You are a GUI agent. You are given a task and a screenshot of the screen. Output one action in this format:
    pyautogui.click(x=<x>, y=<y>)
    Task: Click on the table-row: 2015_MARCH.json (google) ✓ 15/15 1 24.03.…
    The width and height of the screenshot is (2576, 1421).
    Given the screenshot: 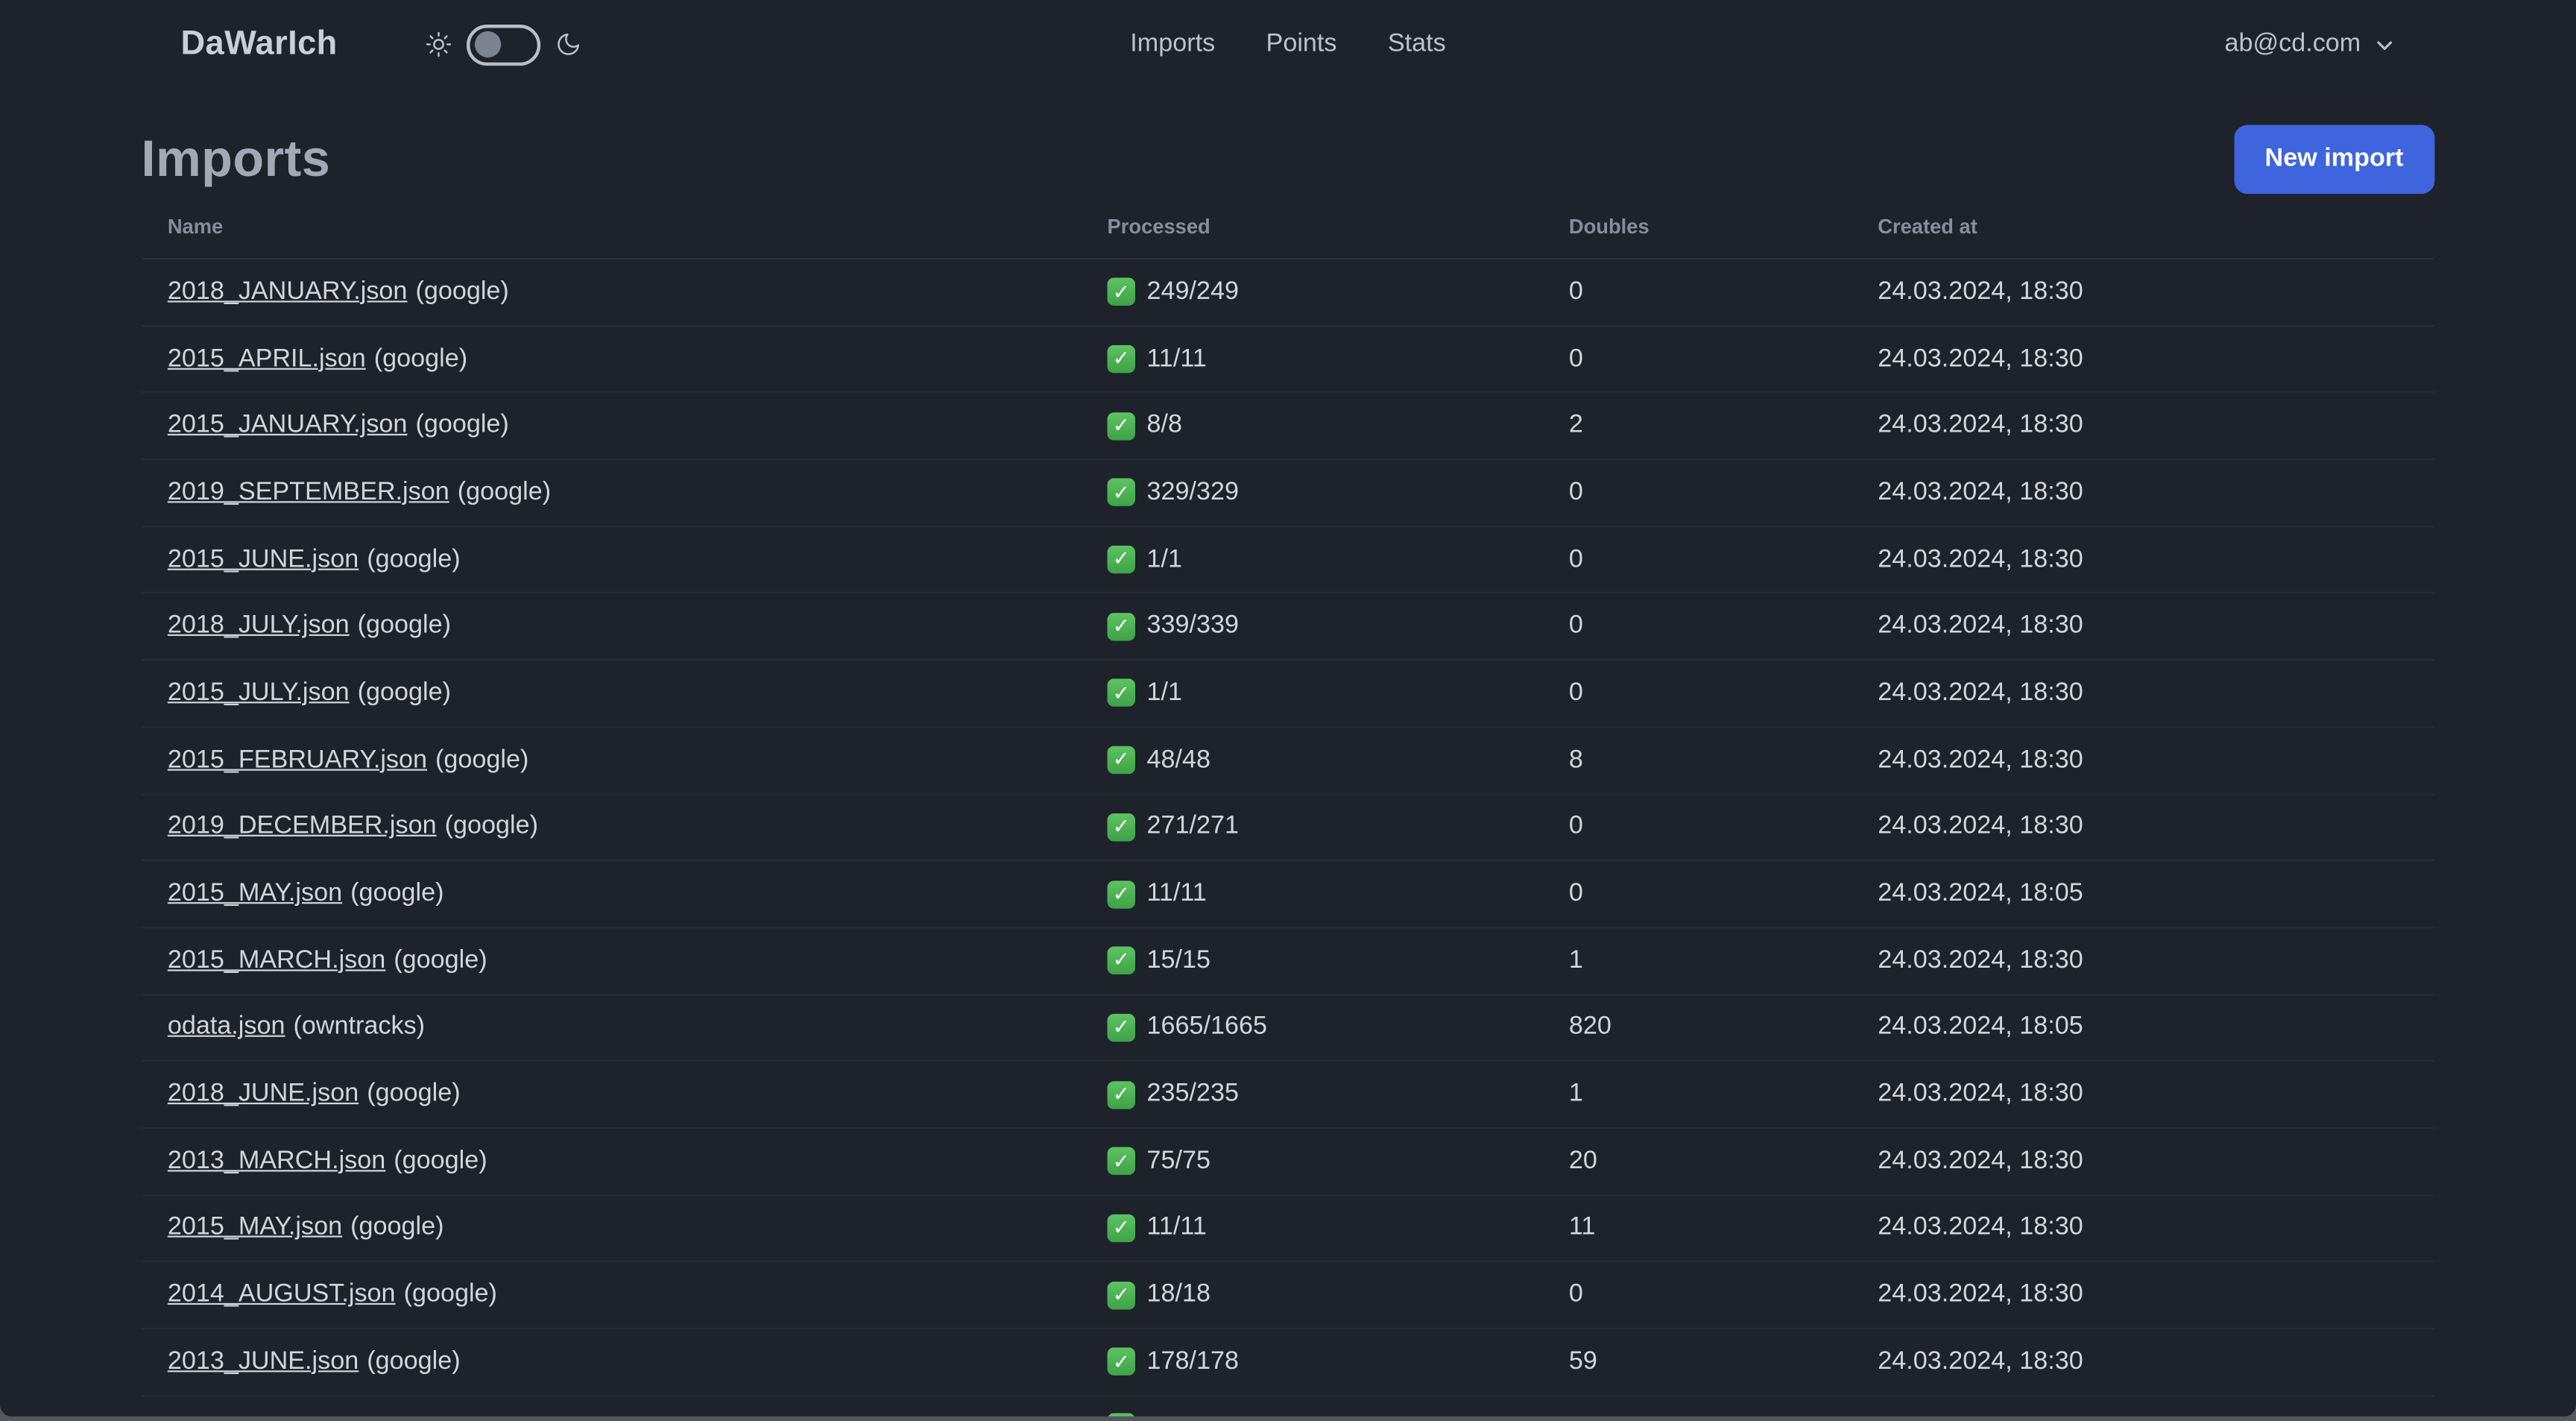 What is the action you would take?
    pyautogui.click(x=1288, y=961)
    